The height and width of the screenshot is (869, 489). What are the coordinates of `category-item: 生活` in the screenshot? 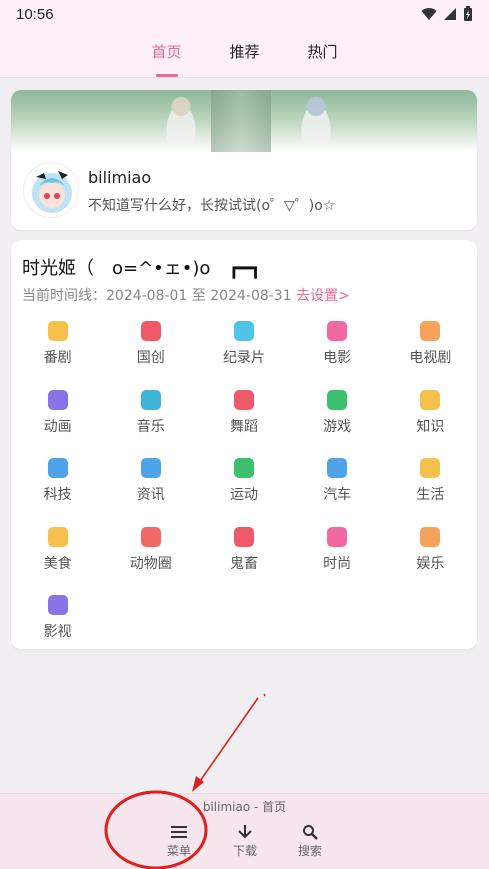 It's located at (430, 489).